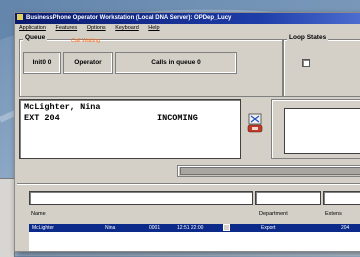 This screenshot has height=257, width=360. Describe the element at coordinates (288, 198) in the screenshot. I see `department-search-input` at that location.